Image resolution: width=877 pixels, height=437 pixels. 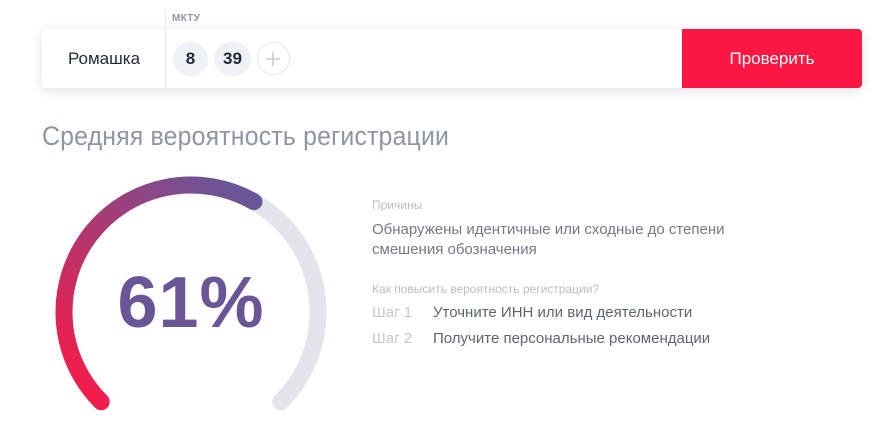 What do you see at coordinates (392, 312) in the screenshot?
I see `step-number: Шаг 1` at bounding box center [392, 312].